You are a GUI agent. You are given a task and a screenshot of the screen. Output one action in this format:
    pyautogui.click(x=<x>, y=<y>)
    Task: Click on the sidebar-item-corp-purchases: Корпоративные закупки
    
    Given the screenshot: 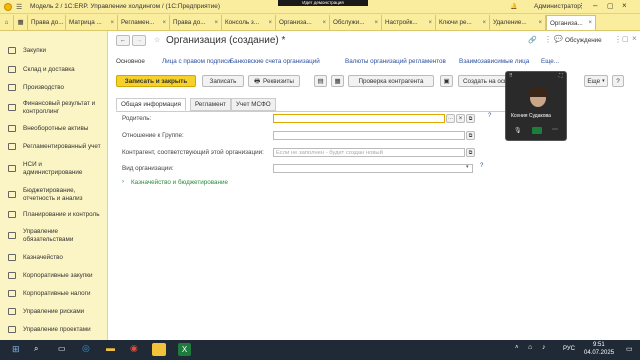 What is the action you would take?
    pyautogui.click(x=46, y=276)
    